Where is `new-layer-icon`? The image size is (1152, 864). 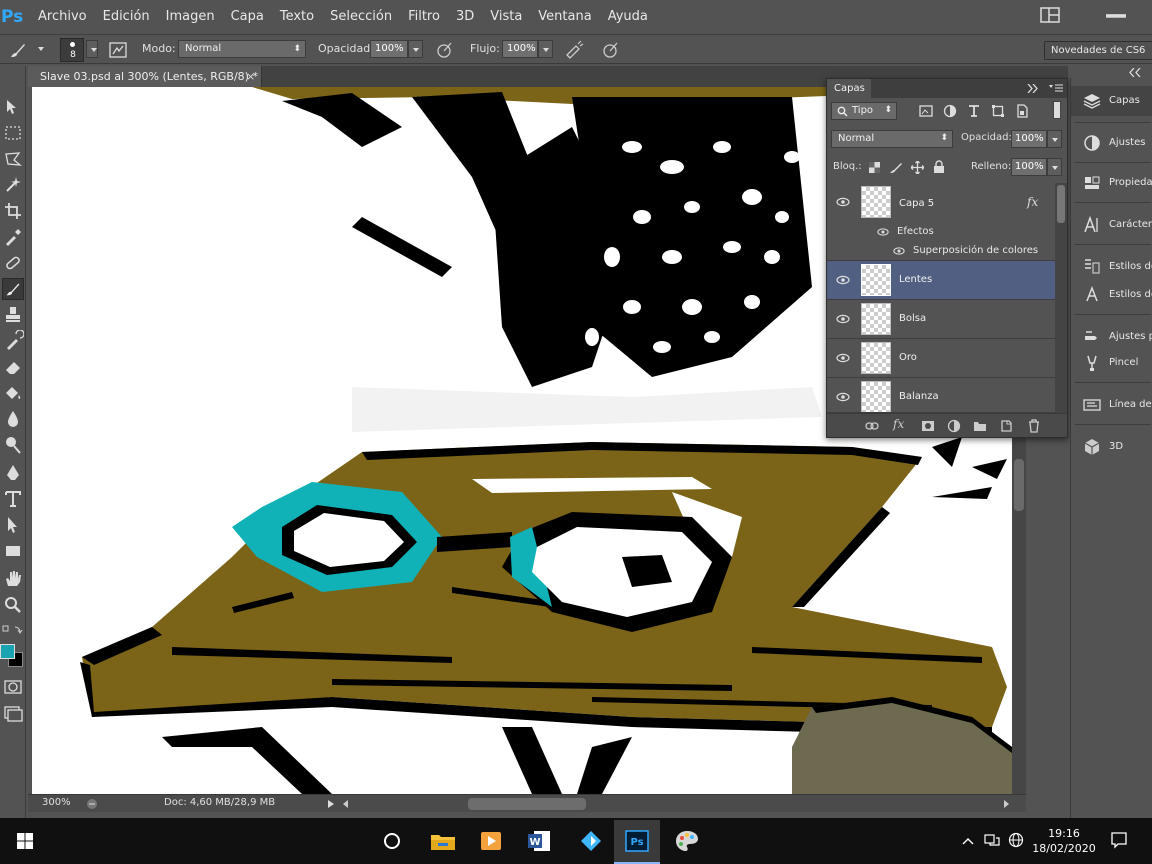
new-layer-icon is located at coordinates (1006, 426).